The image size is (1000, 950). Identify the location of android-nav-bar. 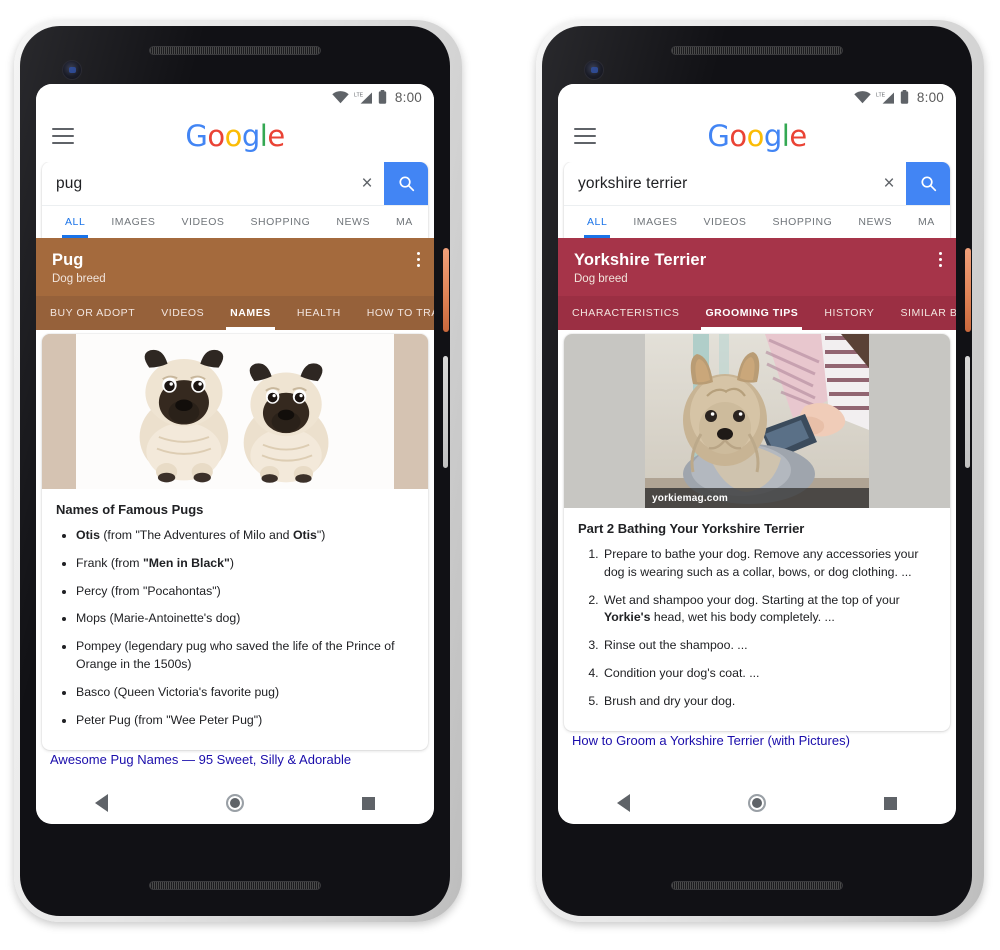
(757, 803).